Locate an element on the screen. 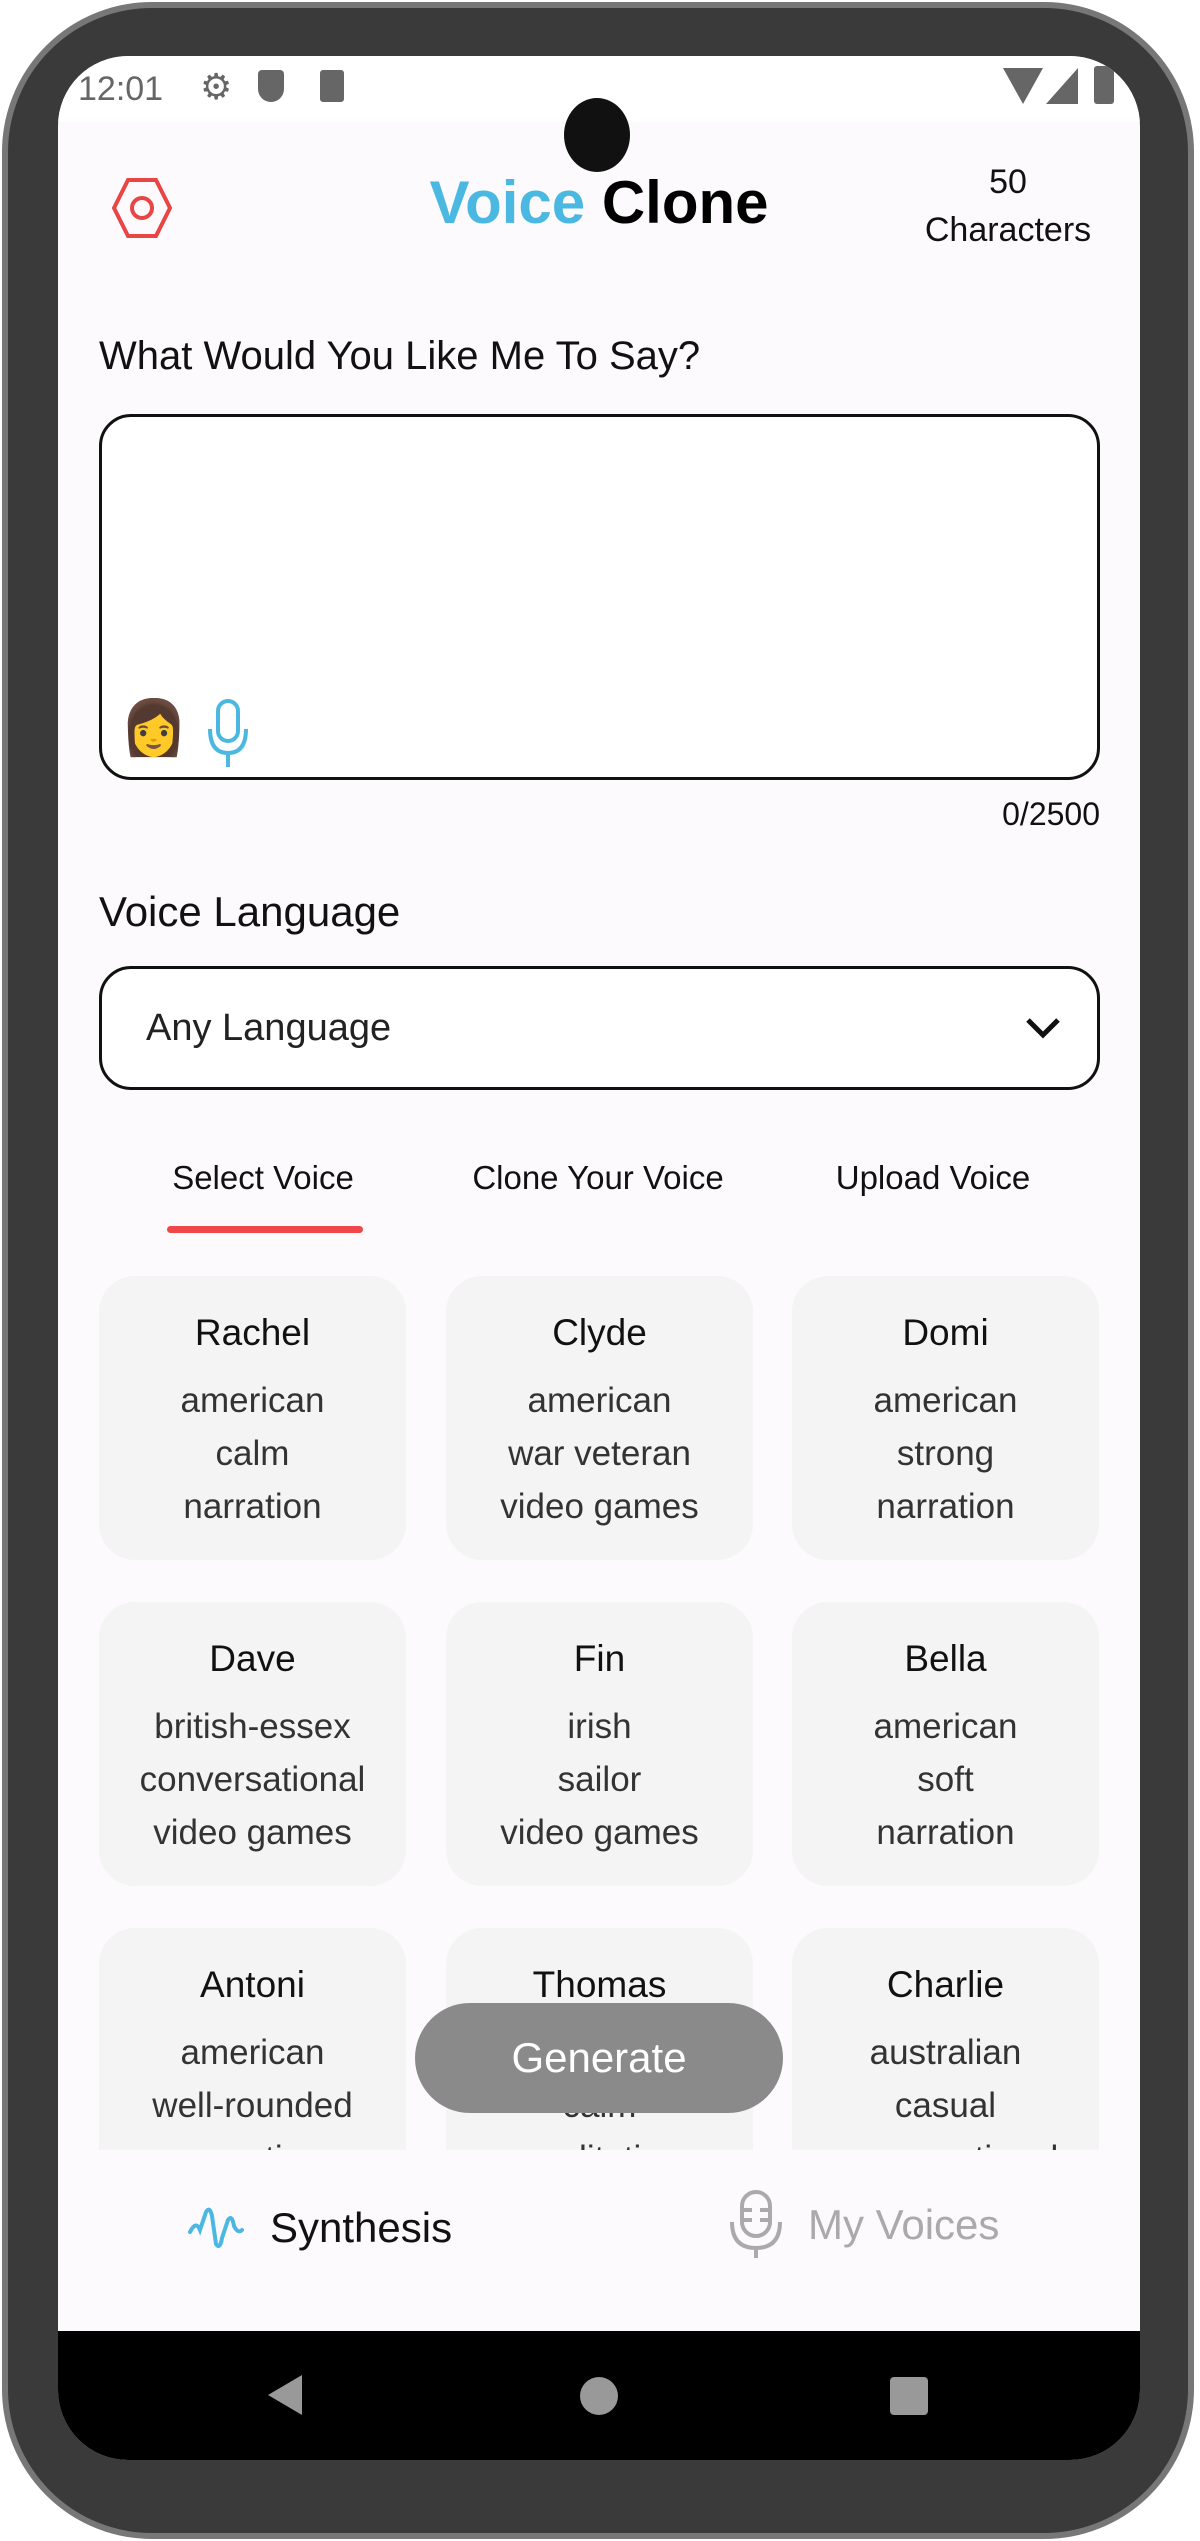 The height and width of the screenshot is (2541, 1200). voice-card: Antoni american well-rounded narration is located at coordinates (252, 2039).